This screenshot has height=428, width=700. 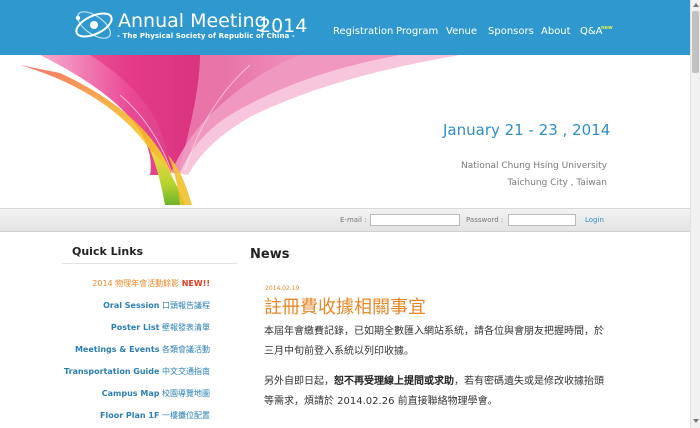 I want to click on quick-links-title: Quick Links, so click(x=108, y=251).